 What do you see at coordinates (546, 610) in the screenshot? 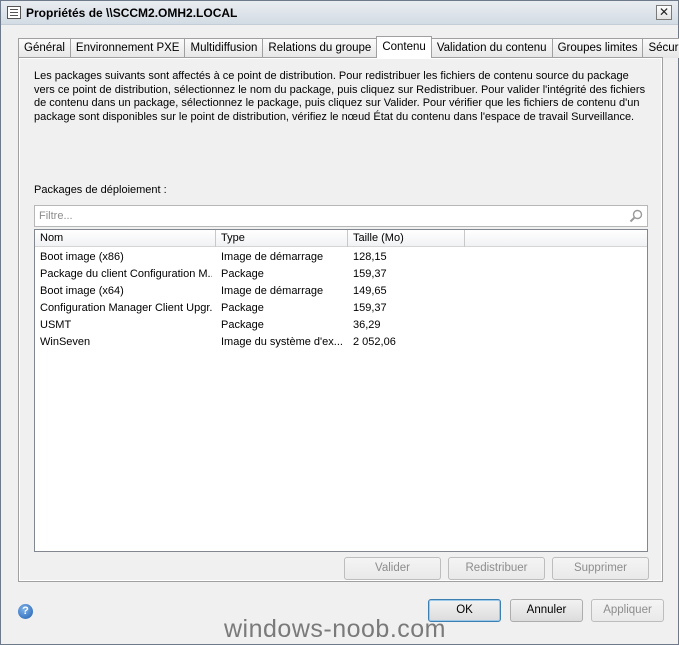
I see `cancel-button: Annuler` at bounding box center [546, 610].